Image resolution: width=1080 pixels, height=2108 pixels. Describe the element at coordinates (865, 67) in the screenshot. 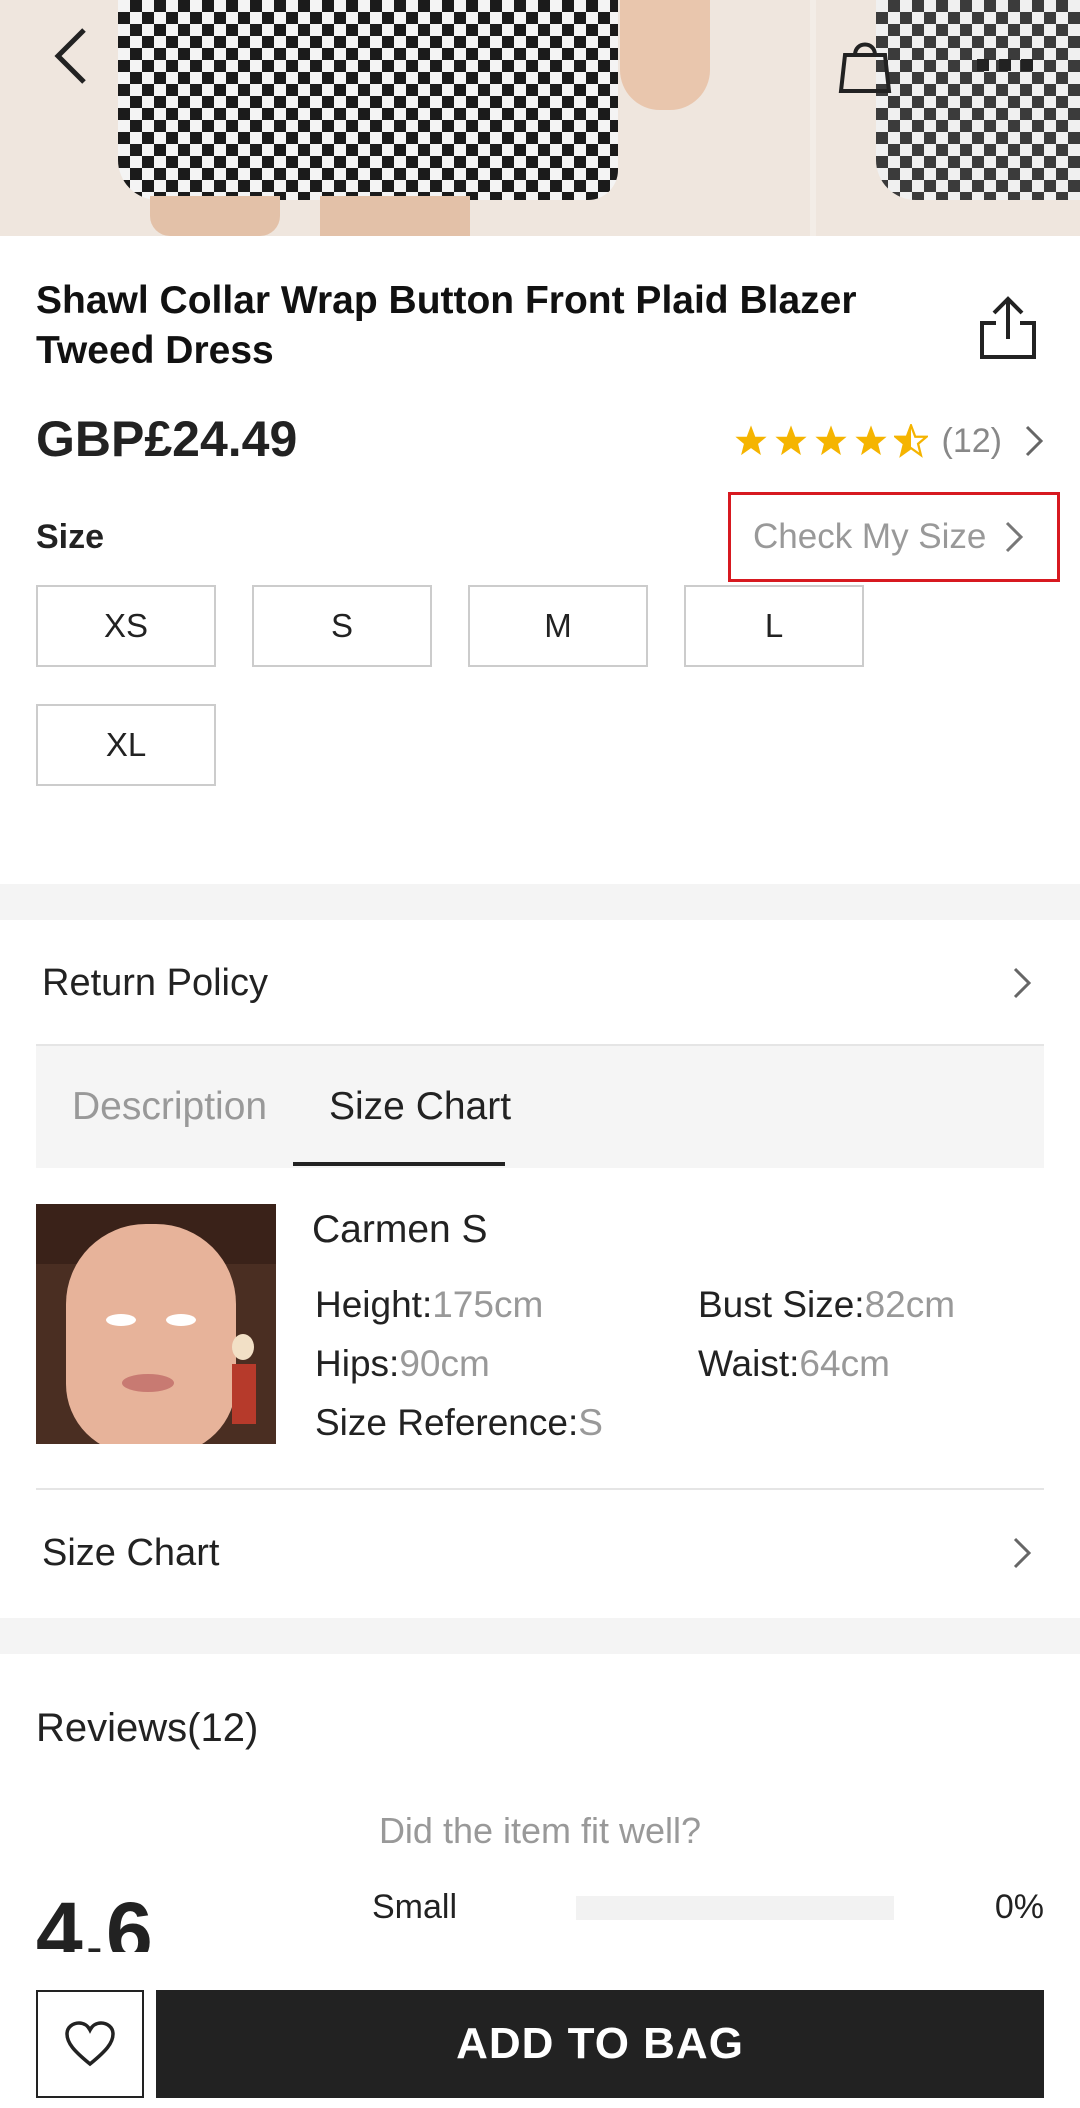

I see `shopping-bag-icon` at that location.